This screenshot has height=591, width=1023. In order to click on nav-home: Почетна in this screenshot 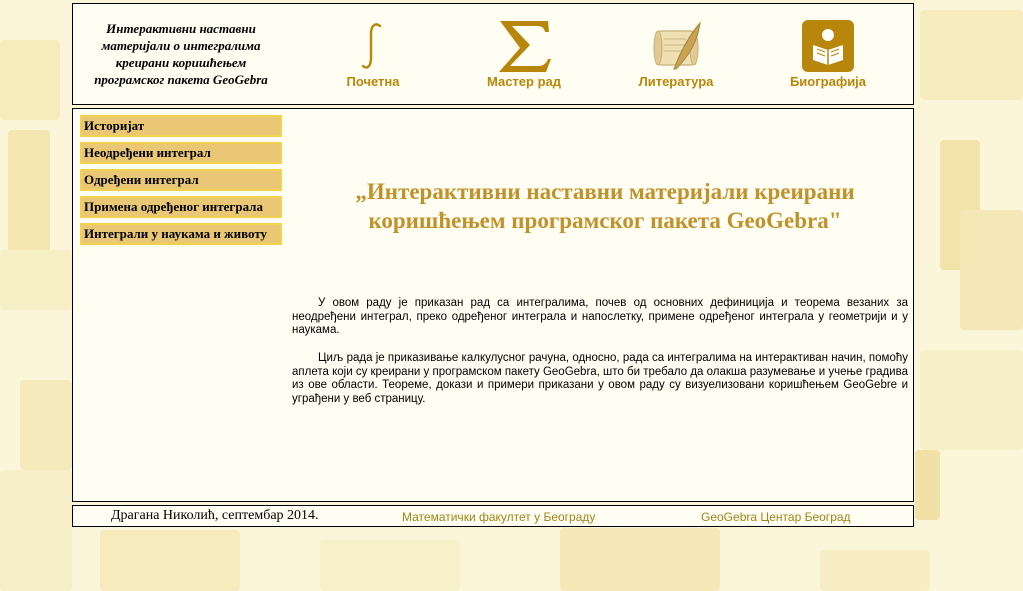, I will do `click(373, 54)`.